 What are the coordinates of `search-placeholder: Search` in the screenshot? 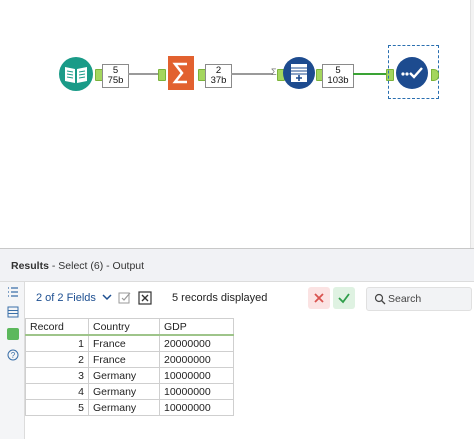 It's located at (405, 299).